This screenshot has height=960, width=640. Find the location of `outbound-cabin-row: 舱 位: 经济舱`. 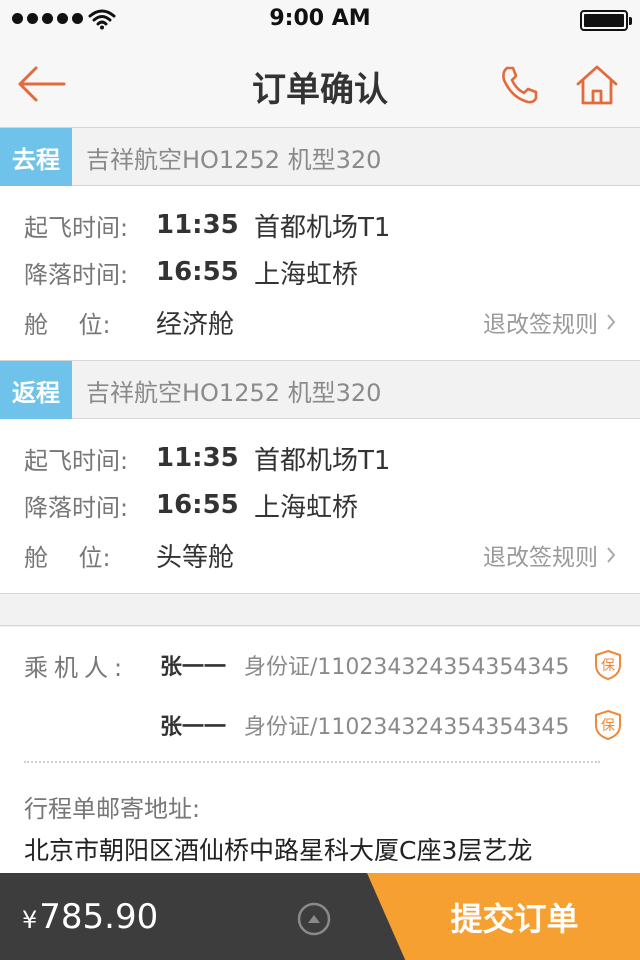

outbound-cabin-row: 舱 位: 经济舱 is located at coordinates (129, 322).